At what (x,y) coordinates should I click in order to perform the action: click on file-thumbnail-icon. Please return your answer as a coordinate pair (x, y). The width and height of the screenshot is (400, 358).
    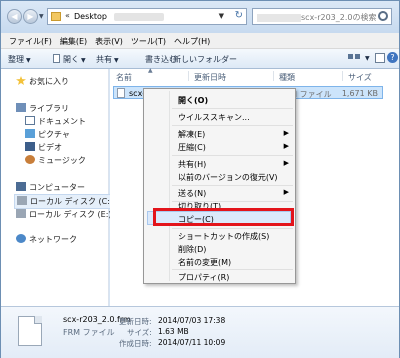
    Looking at the image, I should click on (30, 331).